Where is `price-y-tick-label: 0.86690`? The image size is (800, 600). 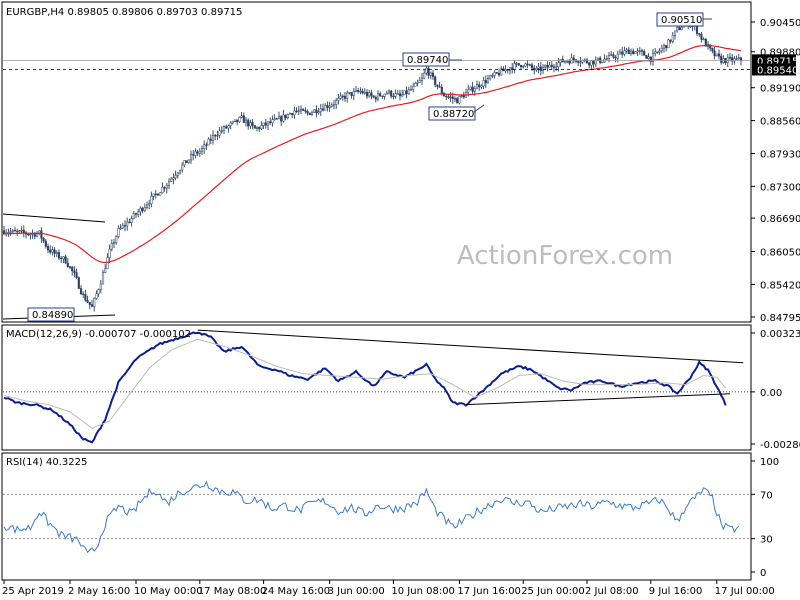
price-y-tick-label: 0.86690 is located at coordinates (780, 219).